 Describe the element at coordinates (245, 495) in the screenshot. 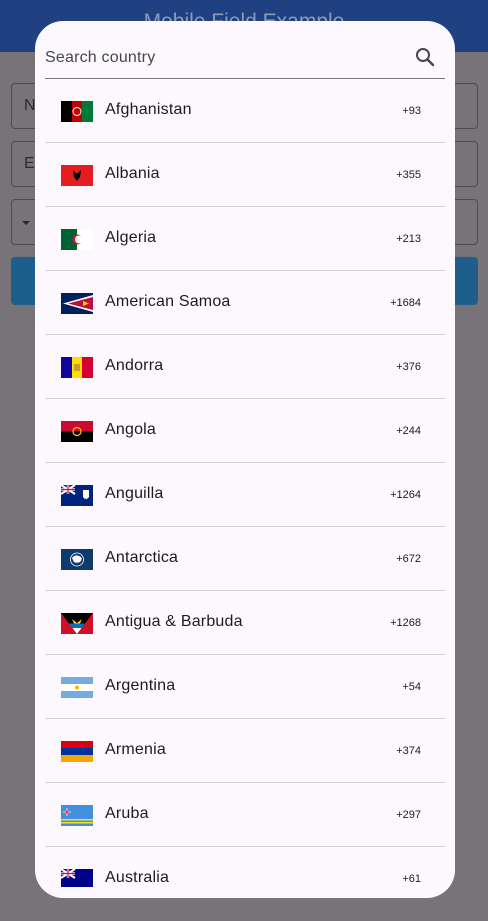

I see `country-item-anguilla: Anguilla +1264` at that location.